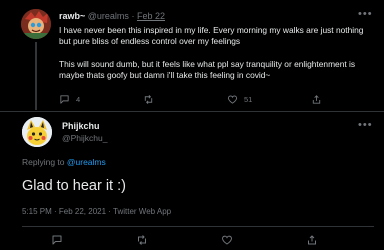 The image size is (384, 250). I want to click on user-handle: @Phijkchu_, so click(84, 138).